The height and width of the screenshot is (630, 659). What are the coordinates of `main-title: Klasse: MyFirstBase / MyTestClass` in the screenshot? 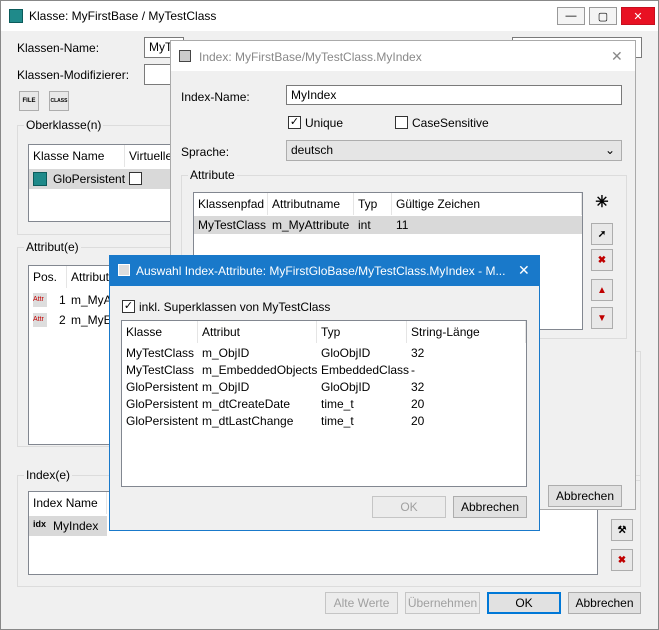 It's located at (123, 16).